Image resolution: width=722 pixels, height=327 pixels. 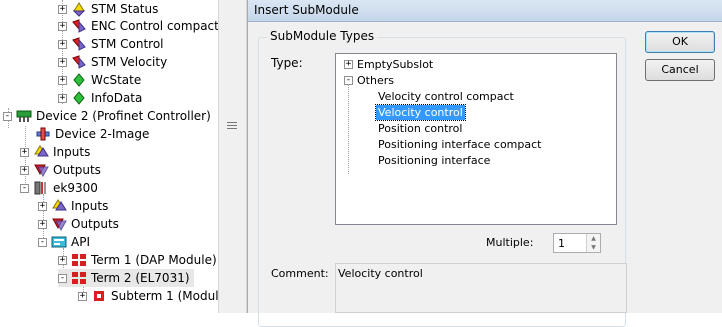 I want to click on tree-item-subterm-1: + Subterm 1 (ModuleA, so click(x=148, y=296).